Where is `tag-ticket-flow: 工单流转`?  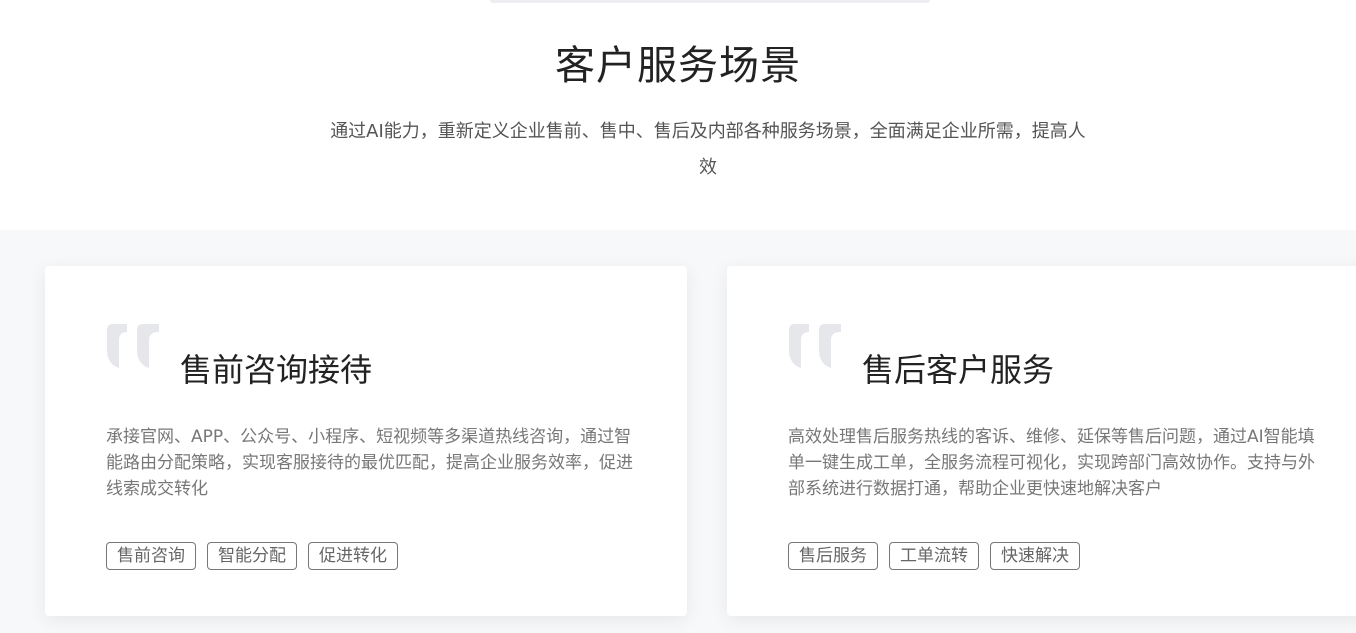
tag-ticket-flow: 工单流转 is located at coordinates (934, 556).